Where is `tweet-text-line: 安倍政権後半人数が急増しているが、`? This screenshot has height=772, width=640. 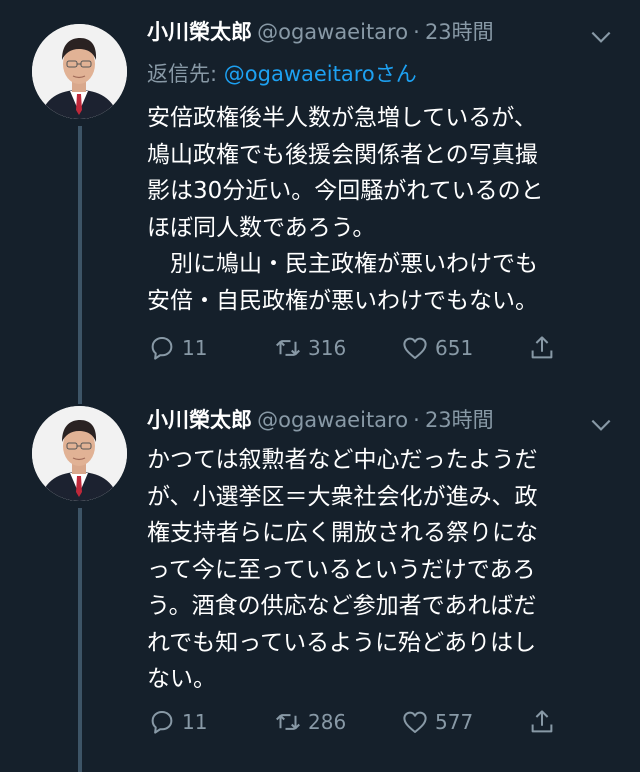 tweet-text-line: 安倍政権後半人数が急増しているが、 is located at coordinates (342, 118).